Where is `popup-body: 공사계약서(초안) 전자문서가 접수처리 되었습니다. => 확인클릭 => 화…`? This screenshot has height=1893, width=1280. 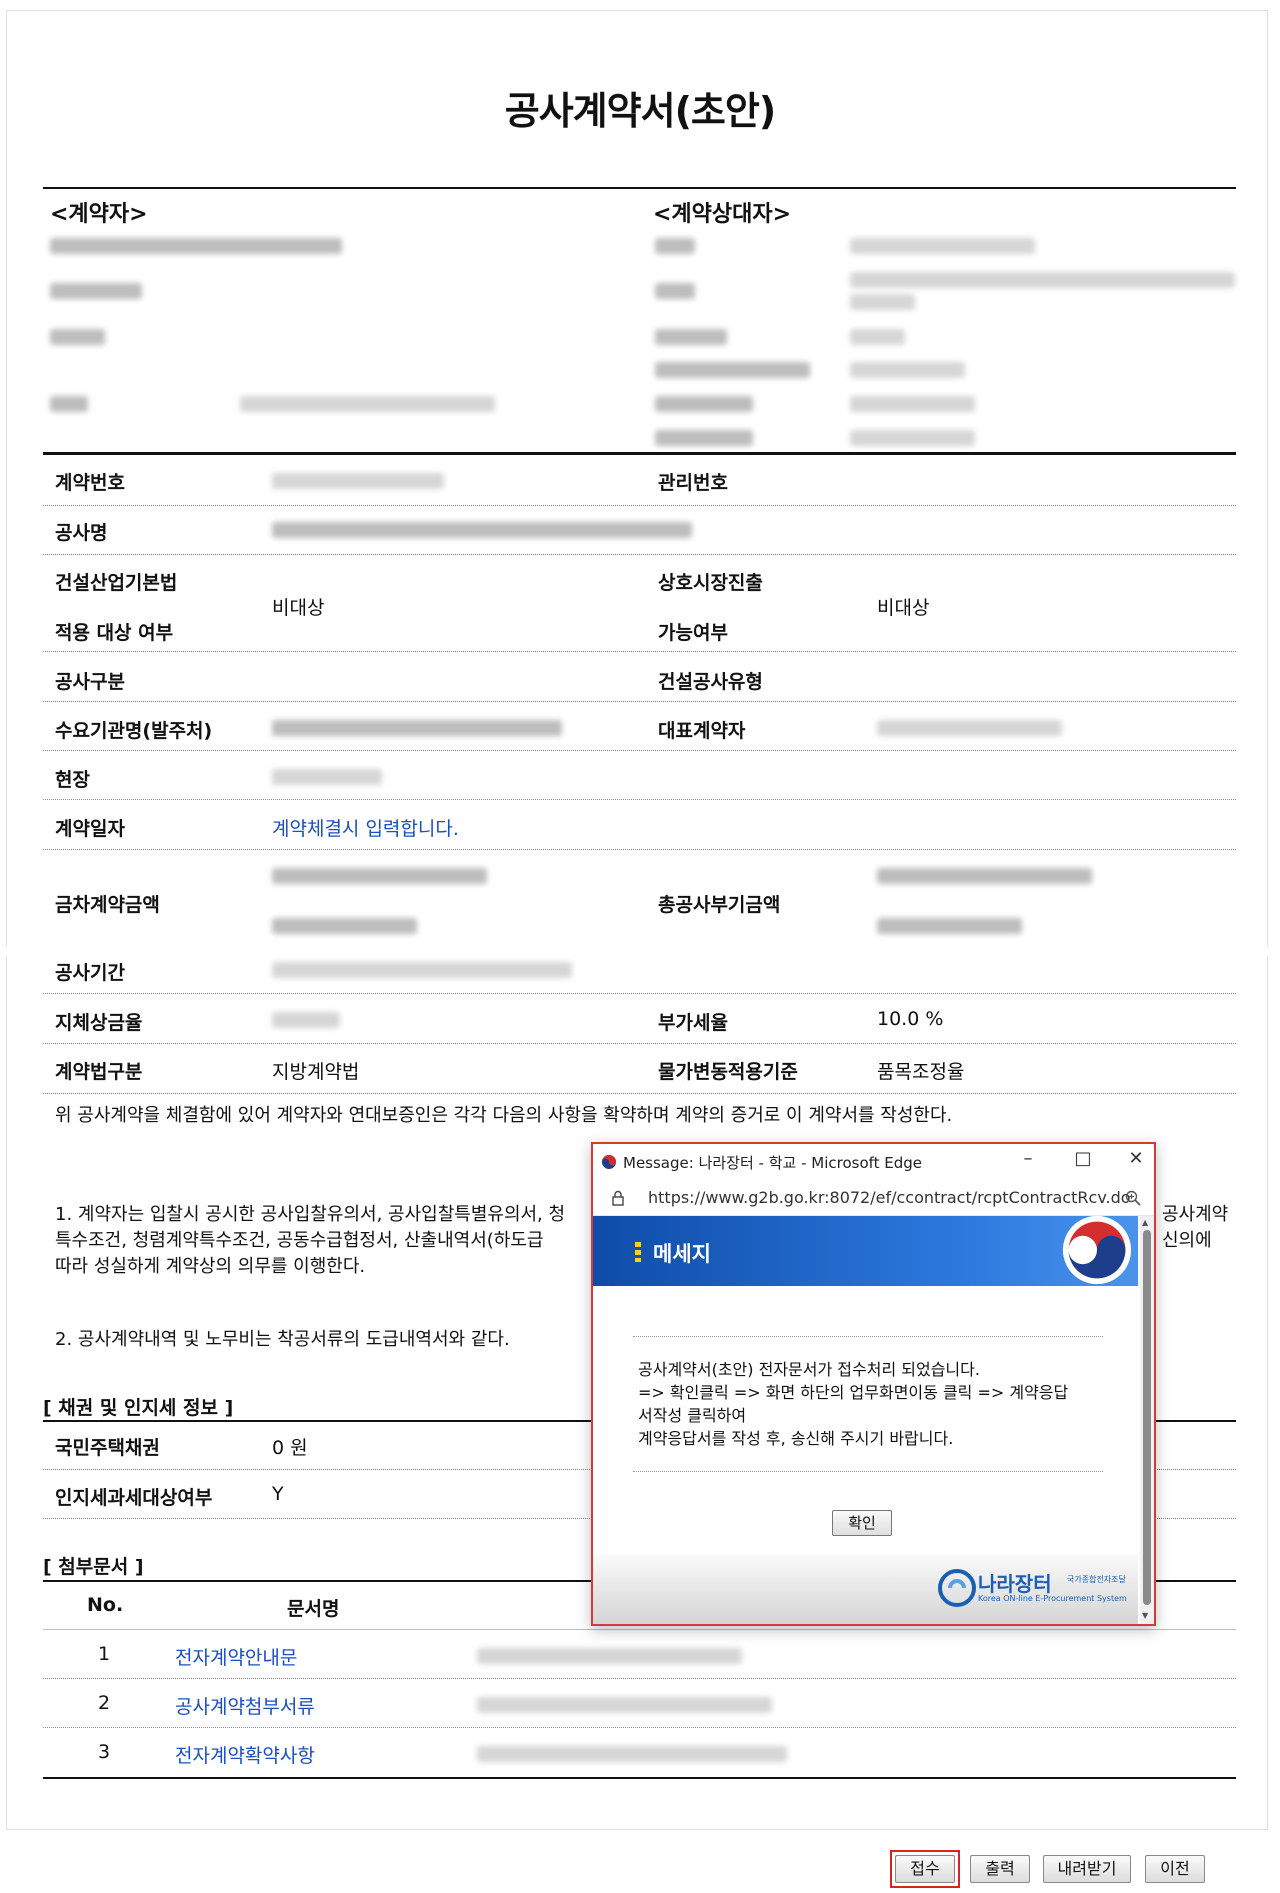
popup-body: 공사계약서(초안) 전자문서가 접수처리 되었습니다. => 확인클릭 => 화… is located at coordinates (865, 1455).